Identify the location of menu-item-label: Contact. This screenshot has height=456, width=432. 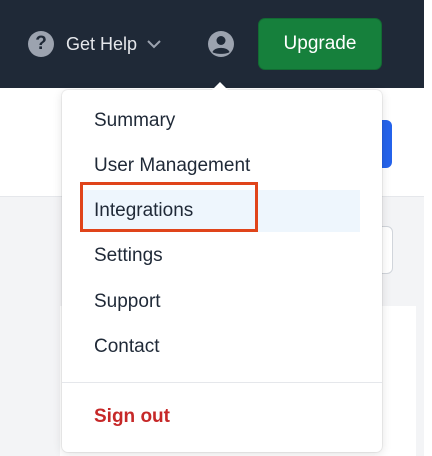
(127, 346).